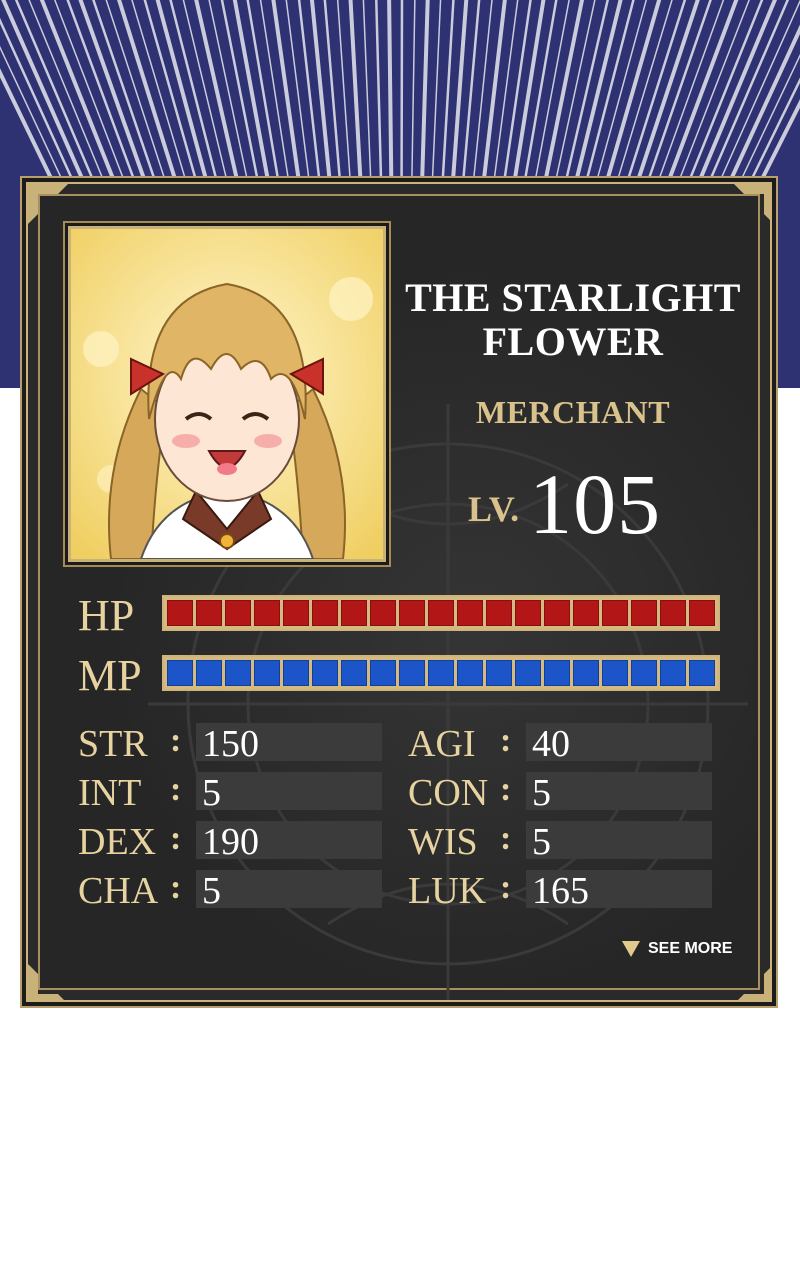  What do you see at coordinates (448, 793) in the screenshot?
I see `stat-name: CON` at bounding box center [448, 793].